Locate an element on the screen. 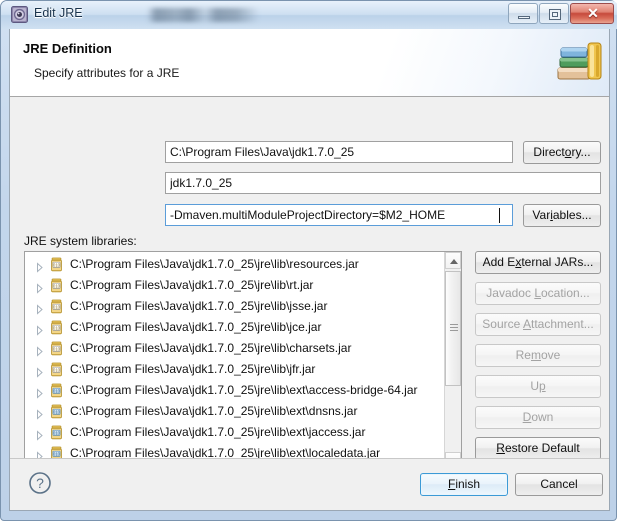 The height and width of the screenshot is (521, 617). page-subtitle: Specify attributes for a JRE is located at coordinates (107, 73).